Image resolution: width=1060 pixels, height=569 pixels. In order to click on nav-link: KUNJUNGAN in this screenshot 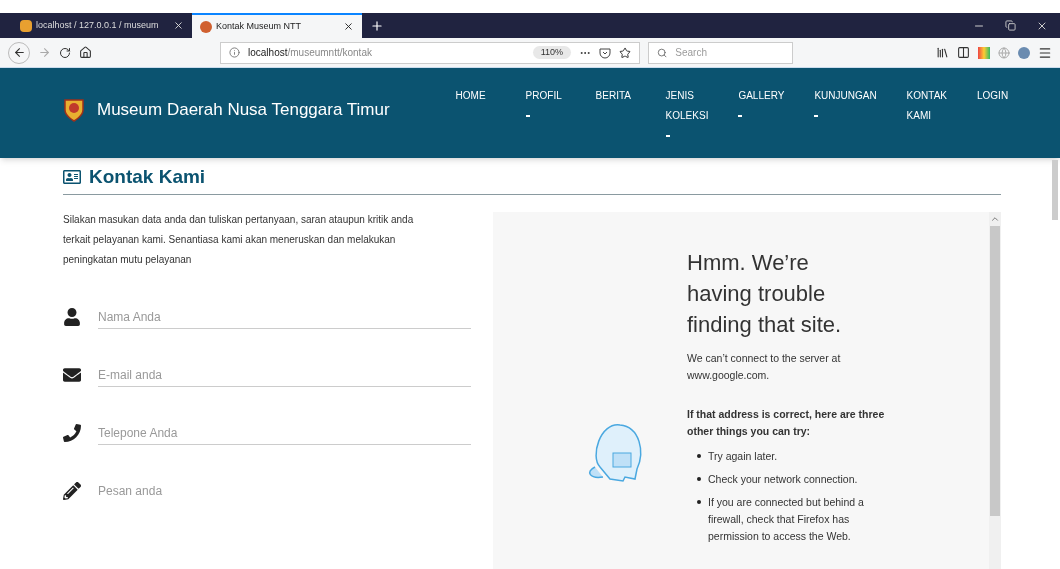, I will do `click(845, 122)`.